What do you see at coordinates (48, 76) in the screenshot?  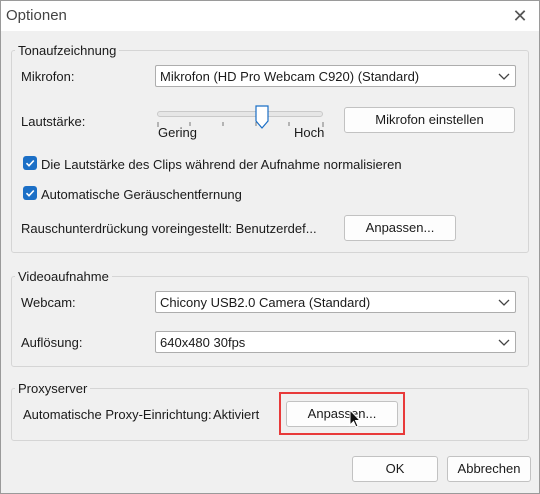 I see `mic-label: Mikrofon:` at bounding box center [48, 76].